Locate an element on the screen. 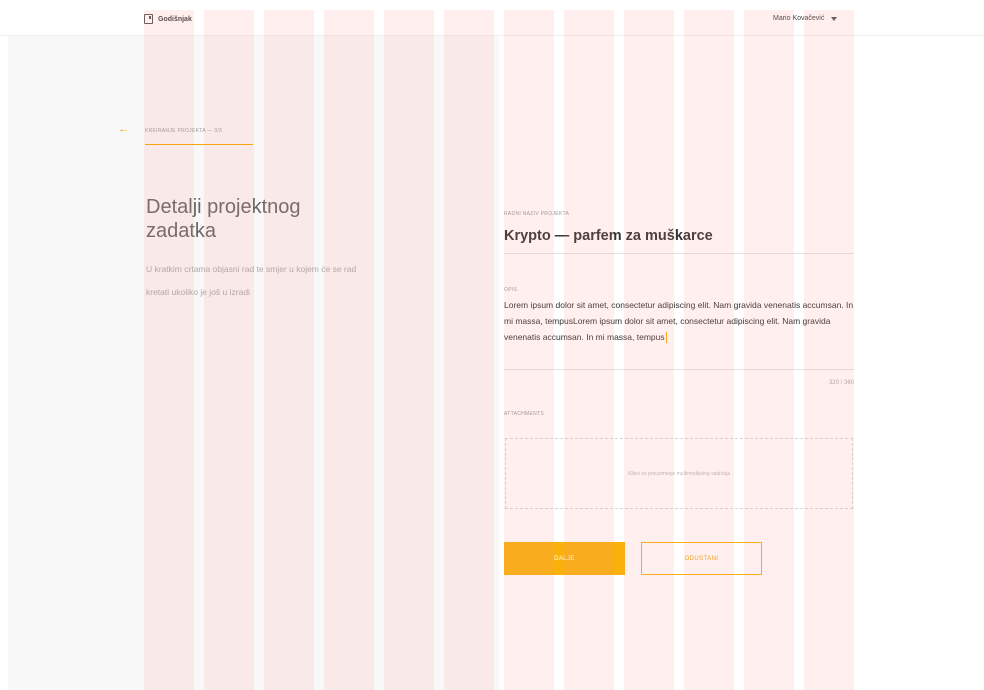  step-indicator: KREIRANJE PROJEKTA — 3/3 is located at coordinates (184, 131).